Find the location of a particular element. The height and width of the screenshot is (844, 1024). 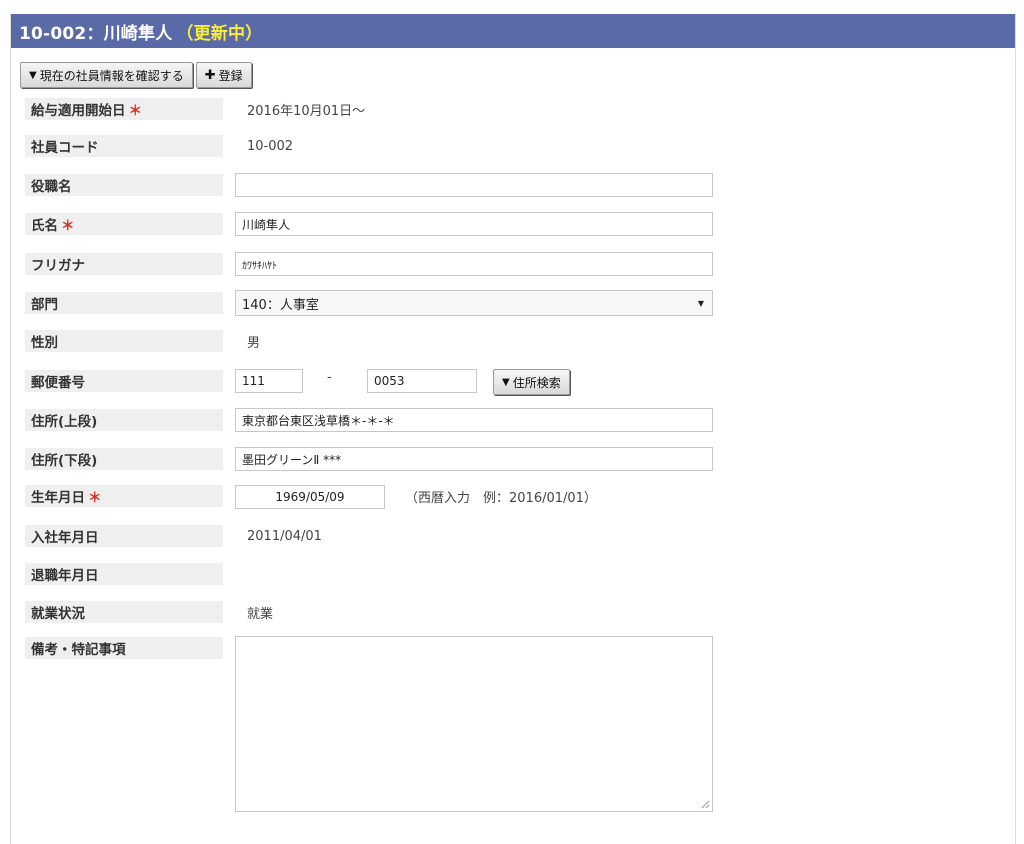

notes-label: 備考・特記事項 is located at coordinates (124, 648).